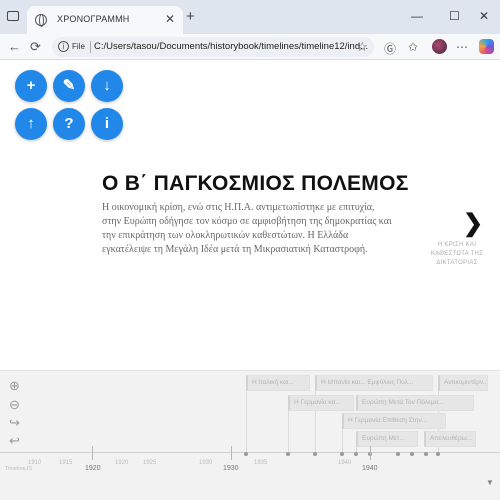 The height and width of the screenshot is (500, 500). What do you see at coordinates (190, 16) in the screenshot?
I see `new-tab-button: +` at bounding box center [190, 16].